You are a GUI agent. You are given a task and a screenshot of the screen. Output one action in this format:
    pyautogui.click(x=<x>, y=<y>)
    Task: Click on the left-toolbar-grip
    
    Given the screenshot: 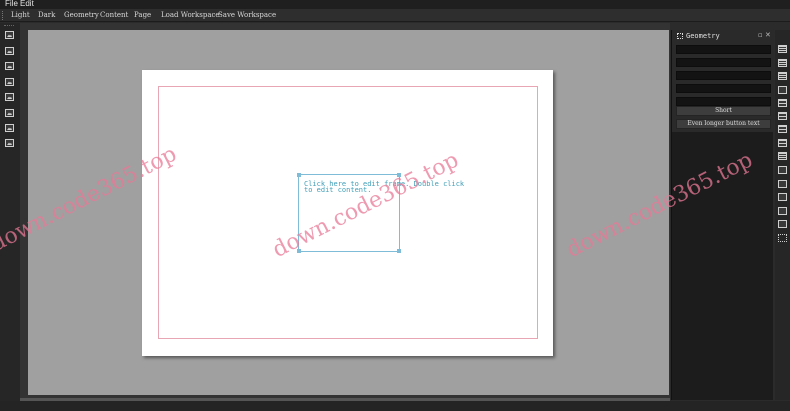 What is the action you would take?
    pyautogui.click(x=9, y=26)
    